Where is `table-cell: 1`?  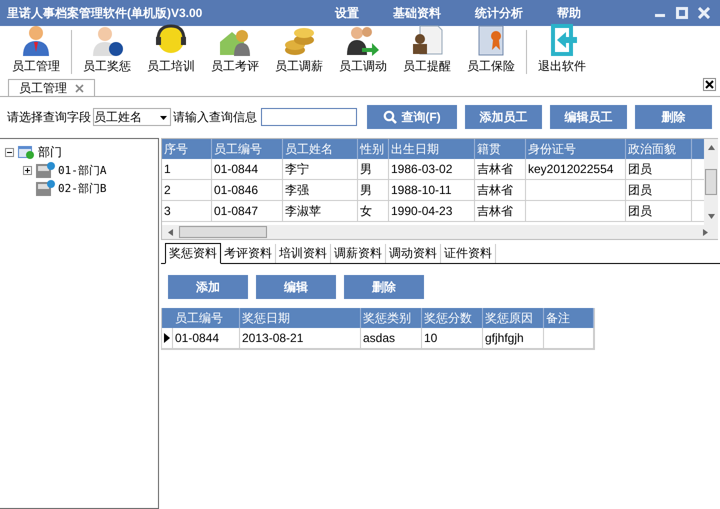 table-cell: 1 is located at coordinates (187, 169).